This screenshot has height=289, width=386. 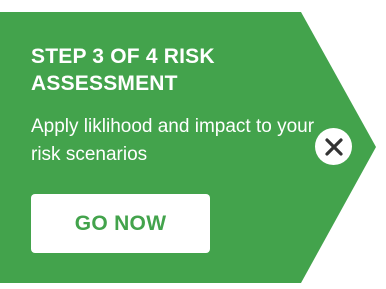 What do you see at coordinates (123, 70) in the screenshot?
I see `step-title: STEP 3 OF 4 RISK ASSESSMENT` at bounding box center [123, 70].